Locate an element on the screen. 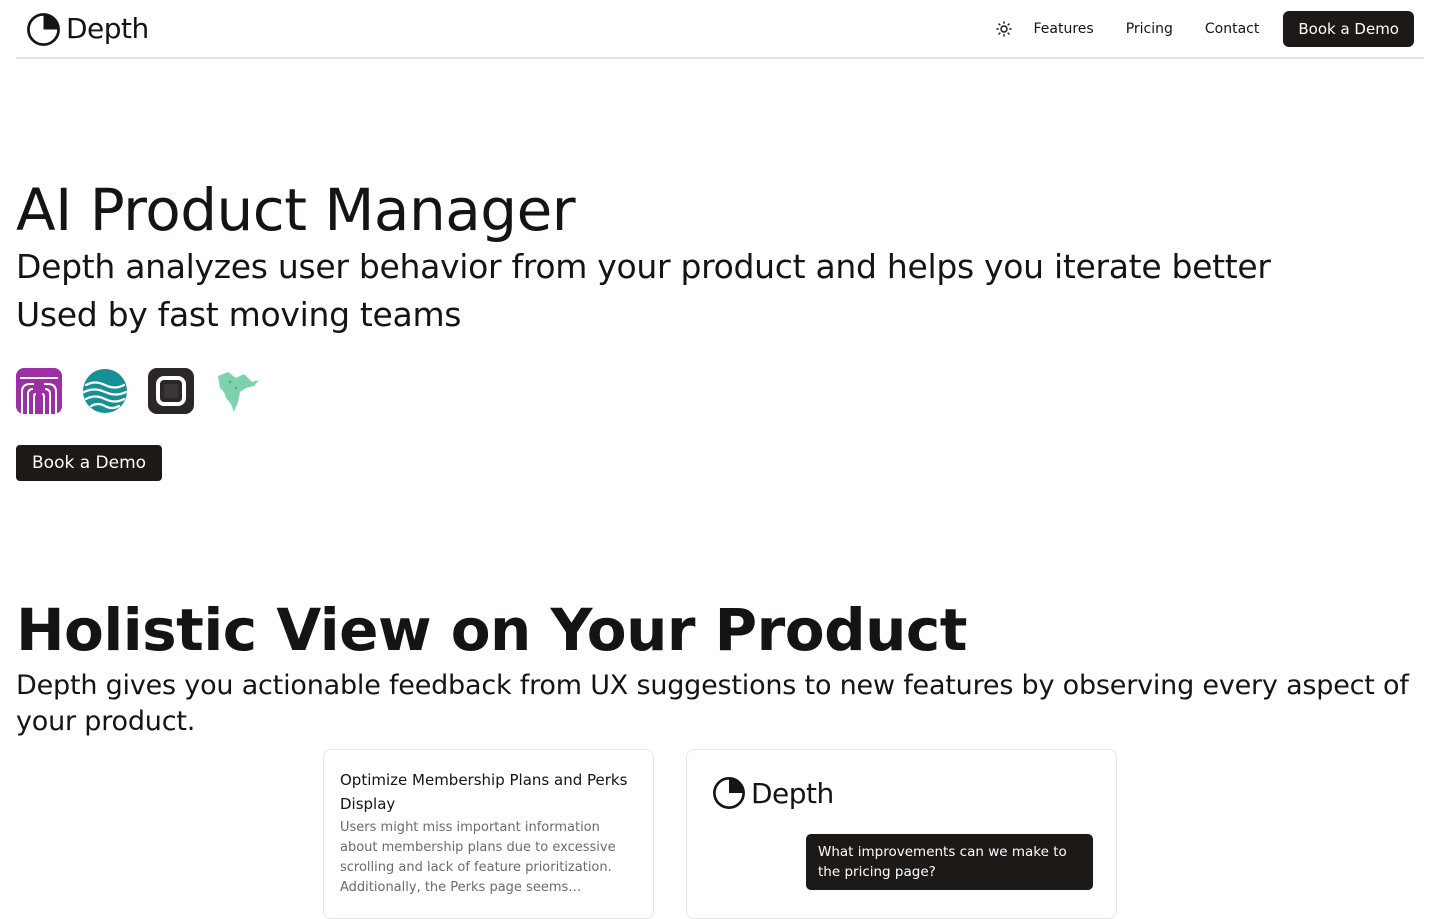  nav-menu: Features Pricing Contact Book a Demo is located at coordinates (1203, 29).